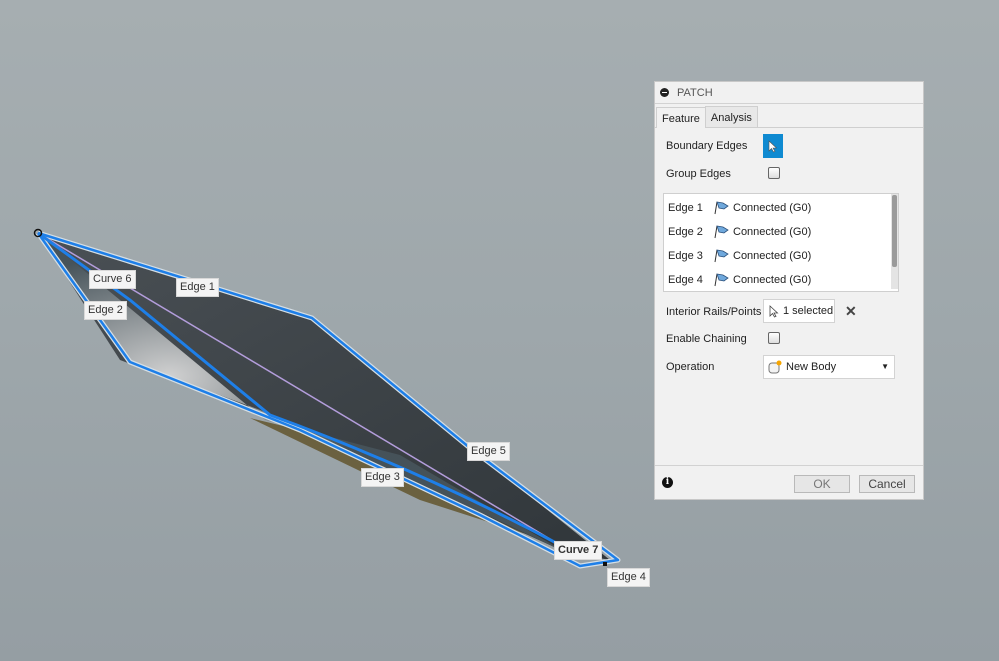 The height and width of the screenshot is (661, 999). I want to click on dialog-header: PATCH, so click(789, 93).